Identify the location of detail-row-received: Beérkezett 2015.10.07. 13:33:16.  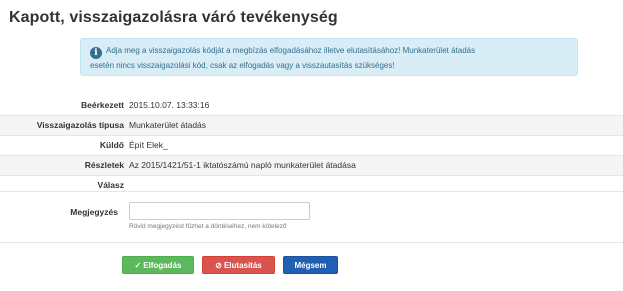
(311, 105).